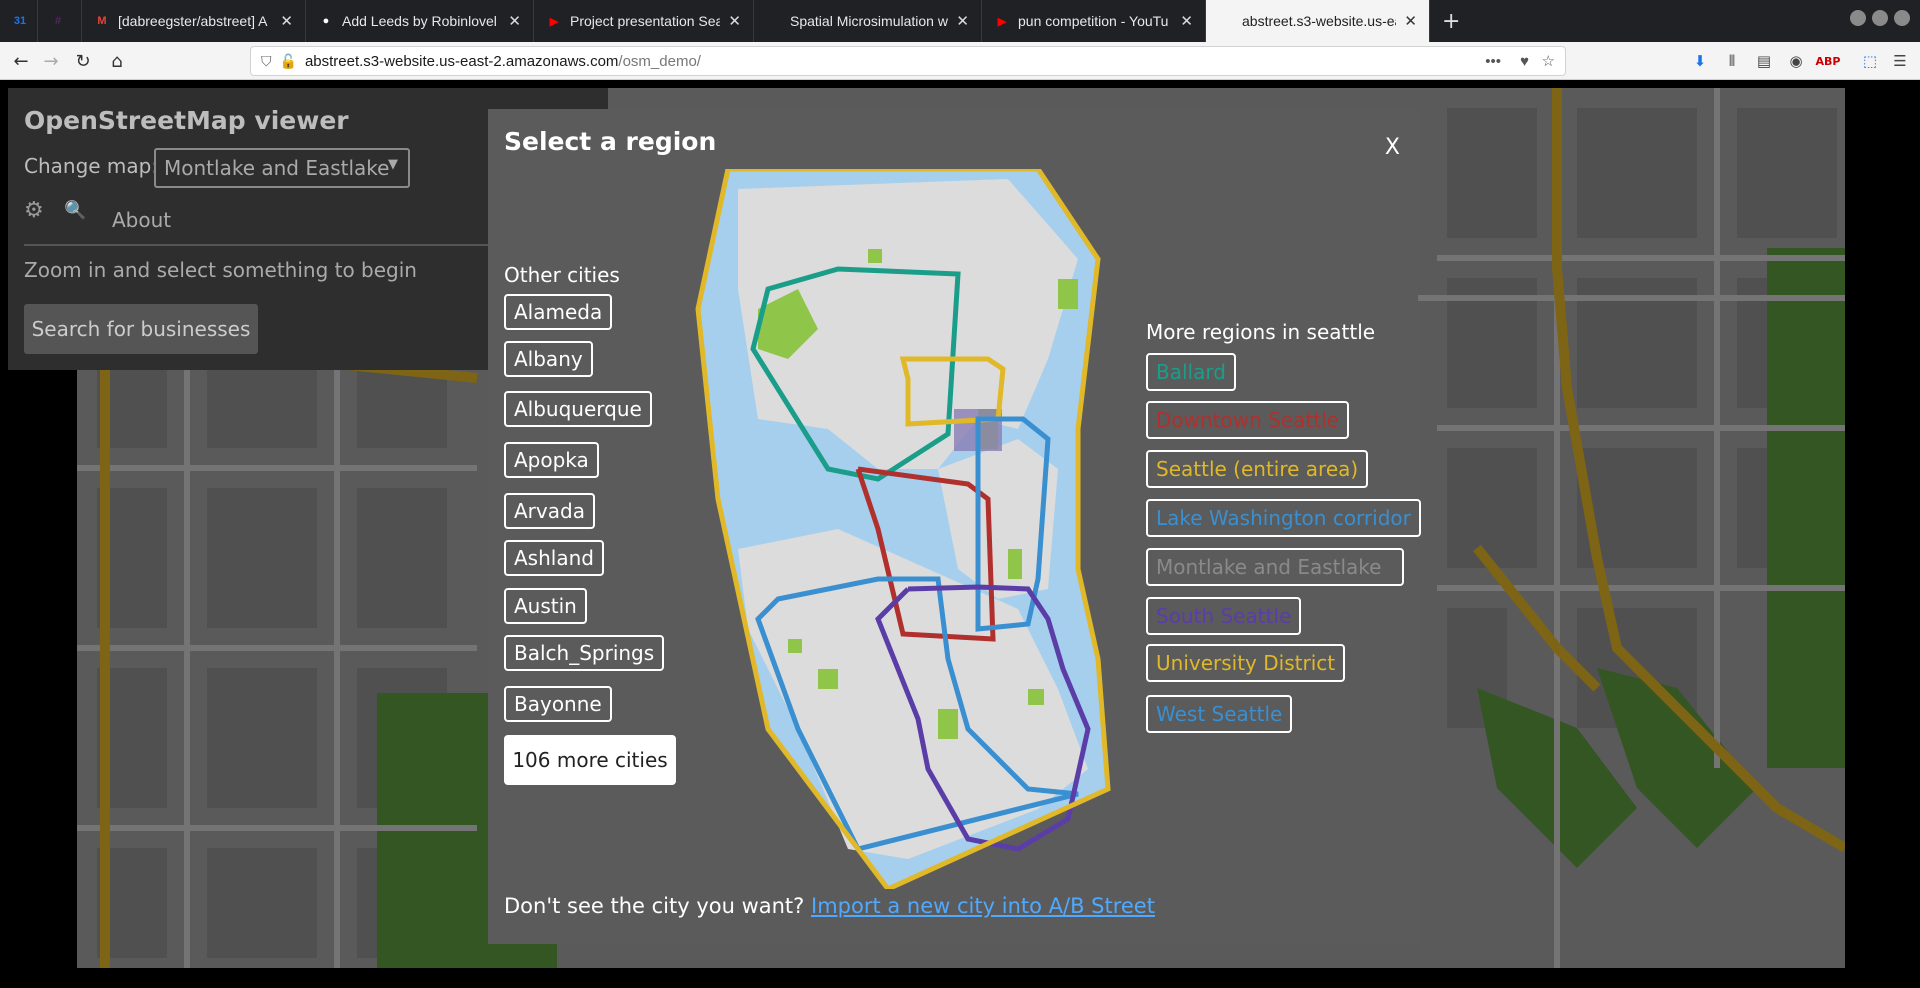 The height and width of the screenshot is (988, 1920). I want to click on region-button-west-seattle: West Seattle, so click(1219, 714).